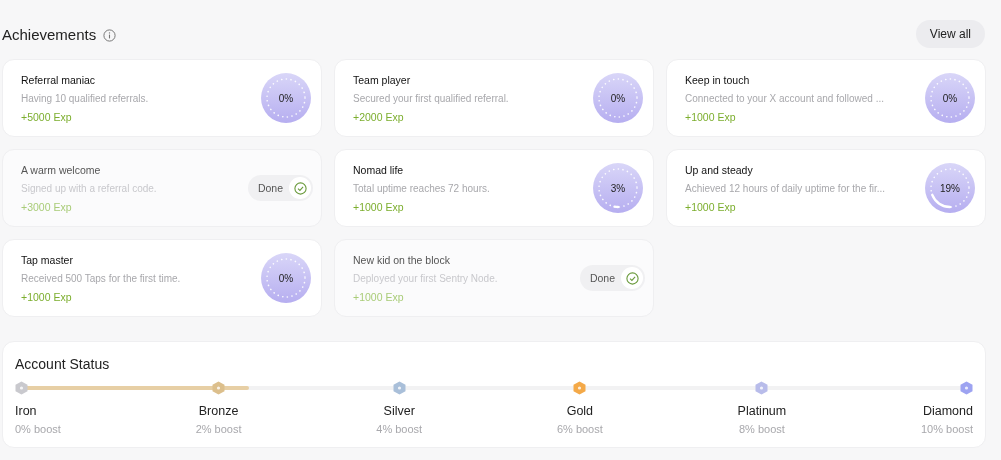  I want to click on achievement-description: Having 10 qualified referrals., so click(85, 98).